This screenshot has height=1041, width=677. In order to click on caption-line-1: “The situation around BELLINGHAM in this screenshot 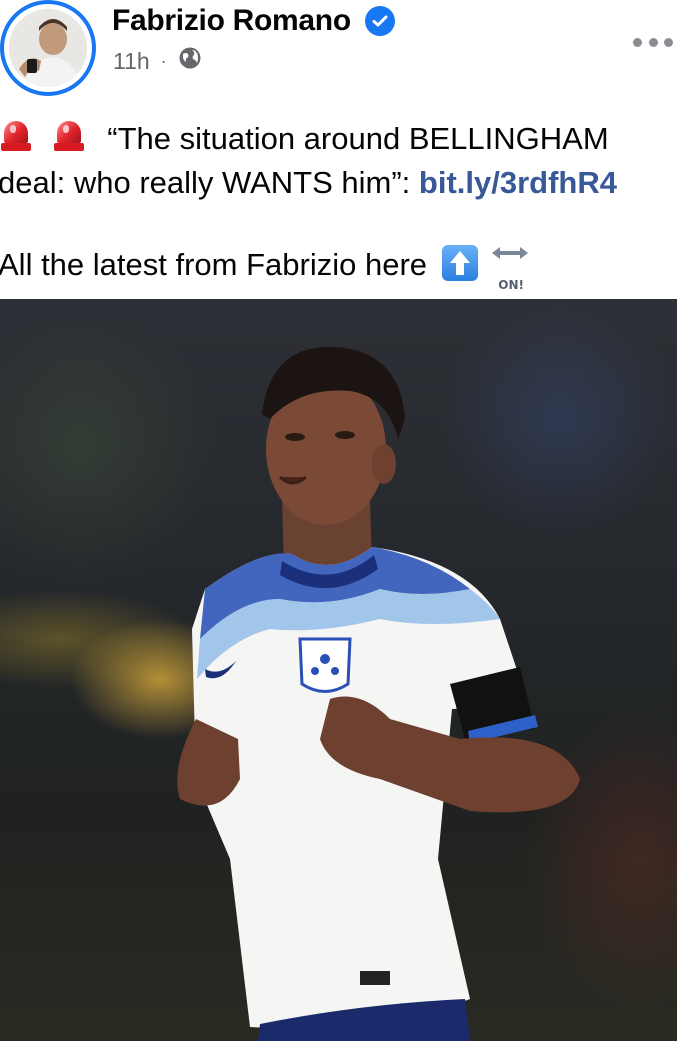, I will do `click(304, 139)`.